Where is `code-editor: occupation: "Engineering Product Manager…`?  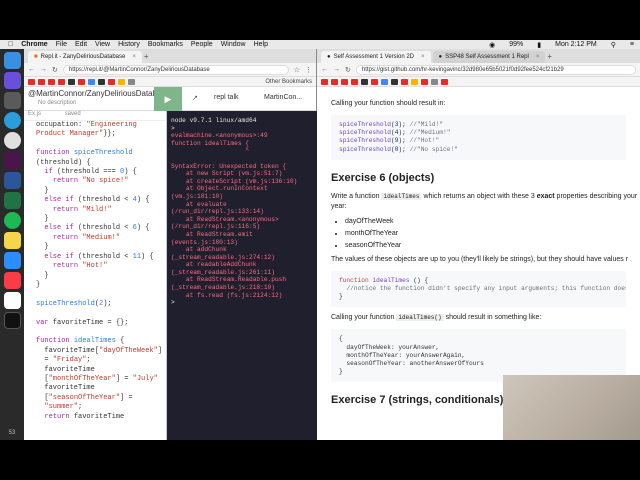 code-editor: occupation: "Engineering Product Manager… is located at coordinates (95, 280).